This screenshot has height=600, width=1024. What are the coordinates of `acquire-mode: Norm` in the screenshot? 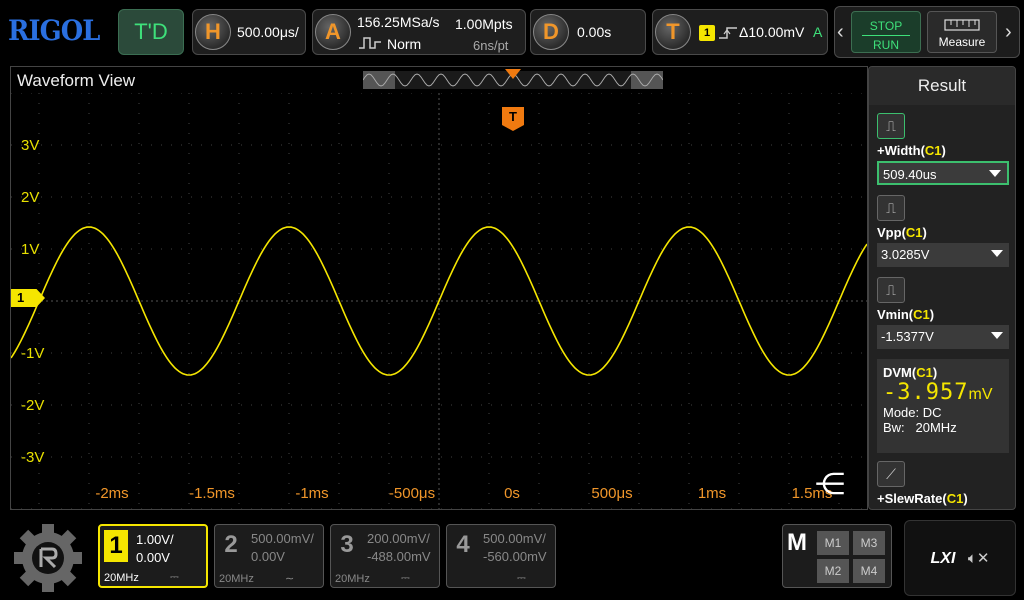 It's located at (404, 44).